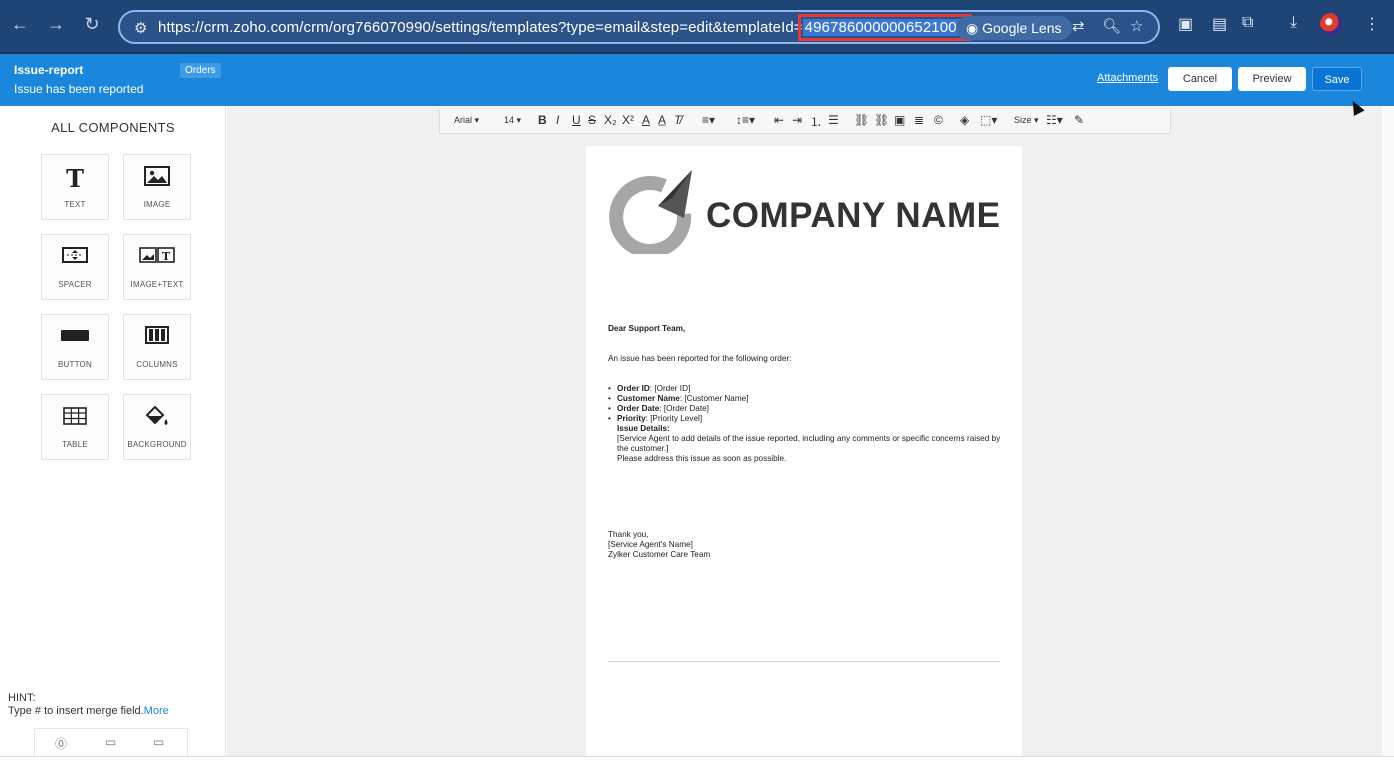  I want to click on save-button: Save, so click(1337, 79).